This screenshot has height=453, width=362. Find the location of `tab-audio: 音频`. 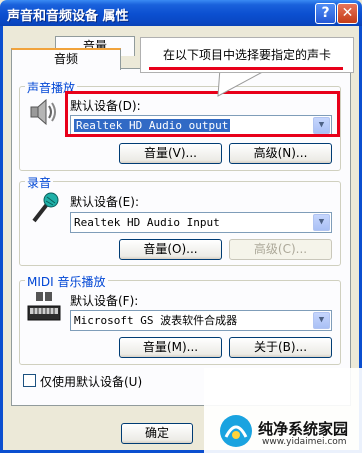

tab-audio: 音频 is located at coordinates (66, 59).